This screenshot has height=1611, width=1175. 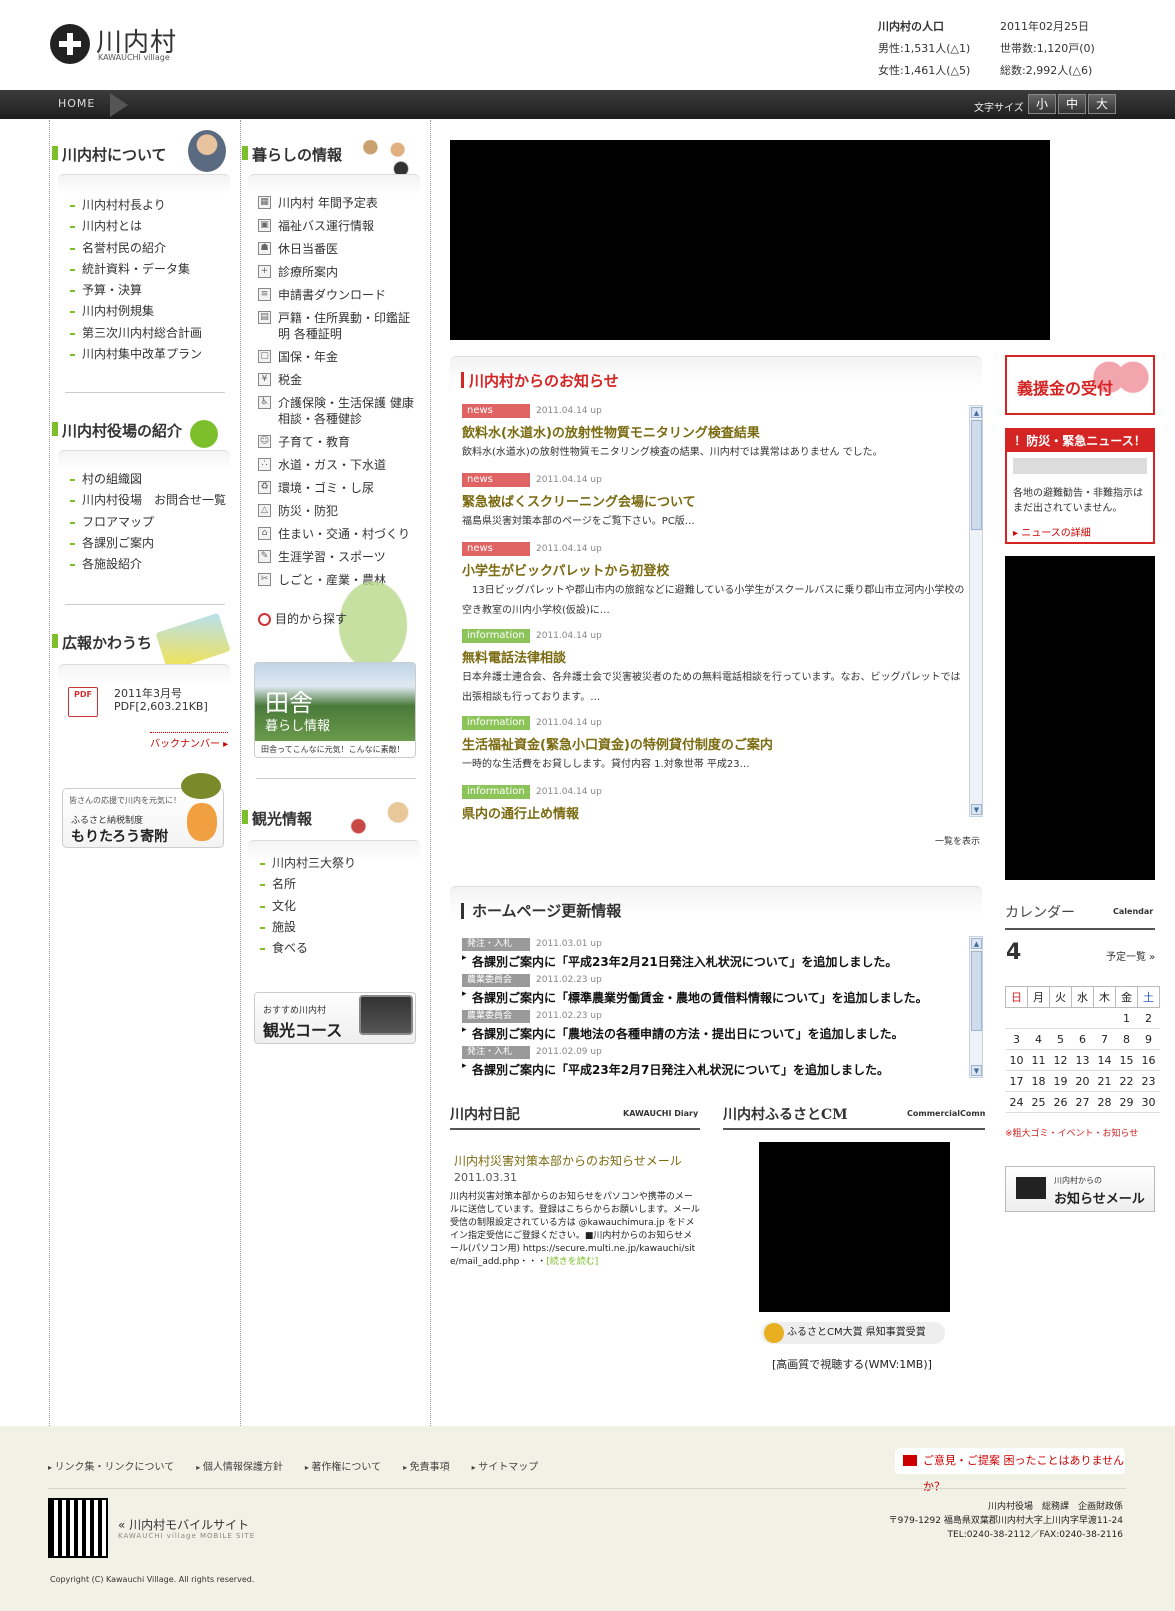 What do you see at coordinates (339, 863) in the screenshot?
I see `tour-item: 川内村三大祭り` at bounding box center [339, 863].